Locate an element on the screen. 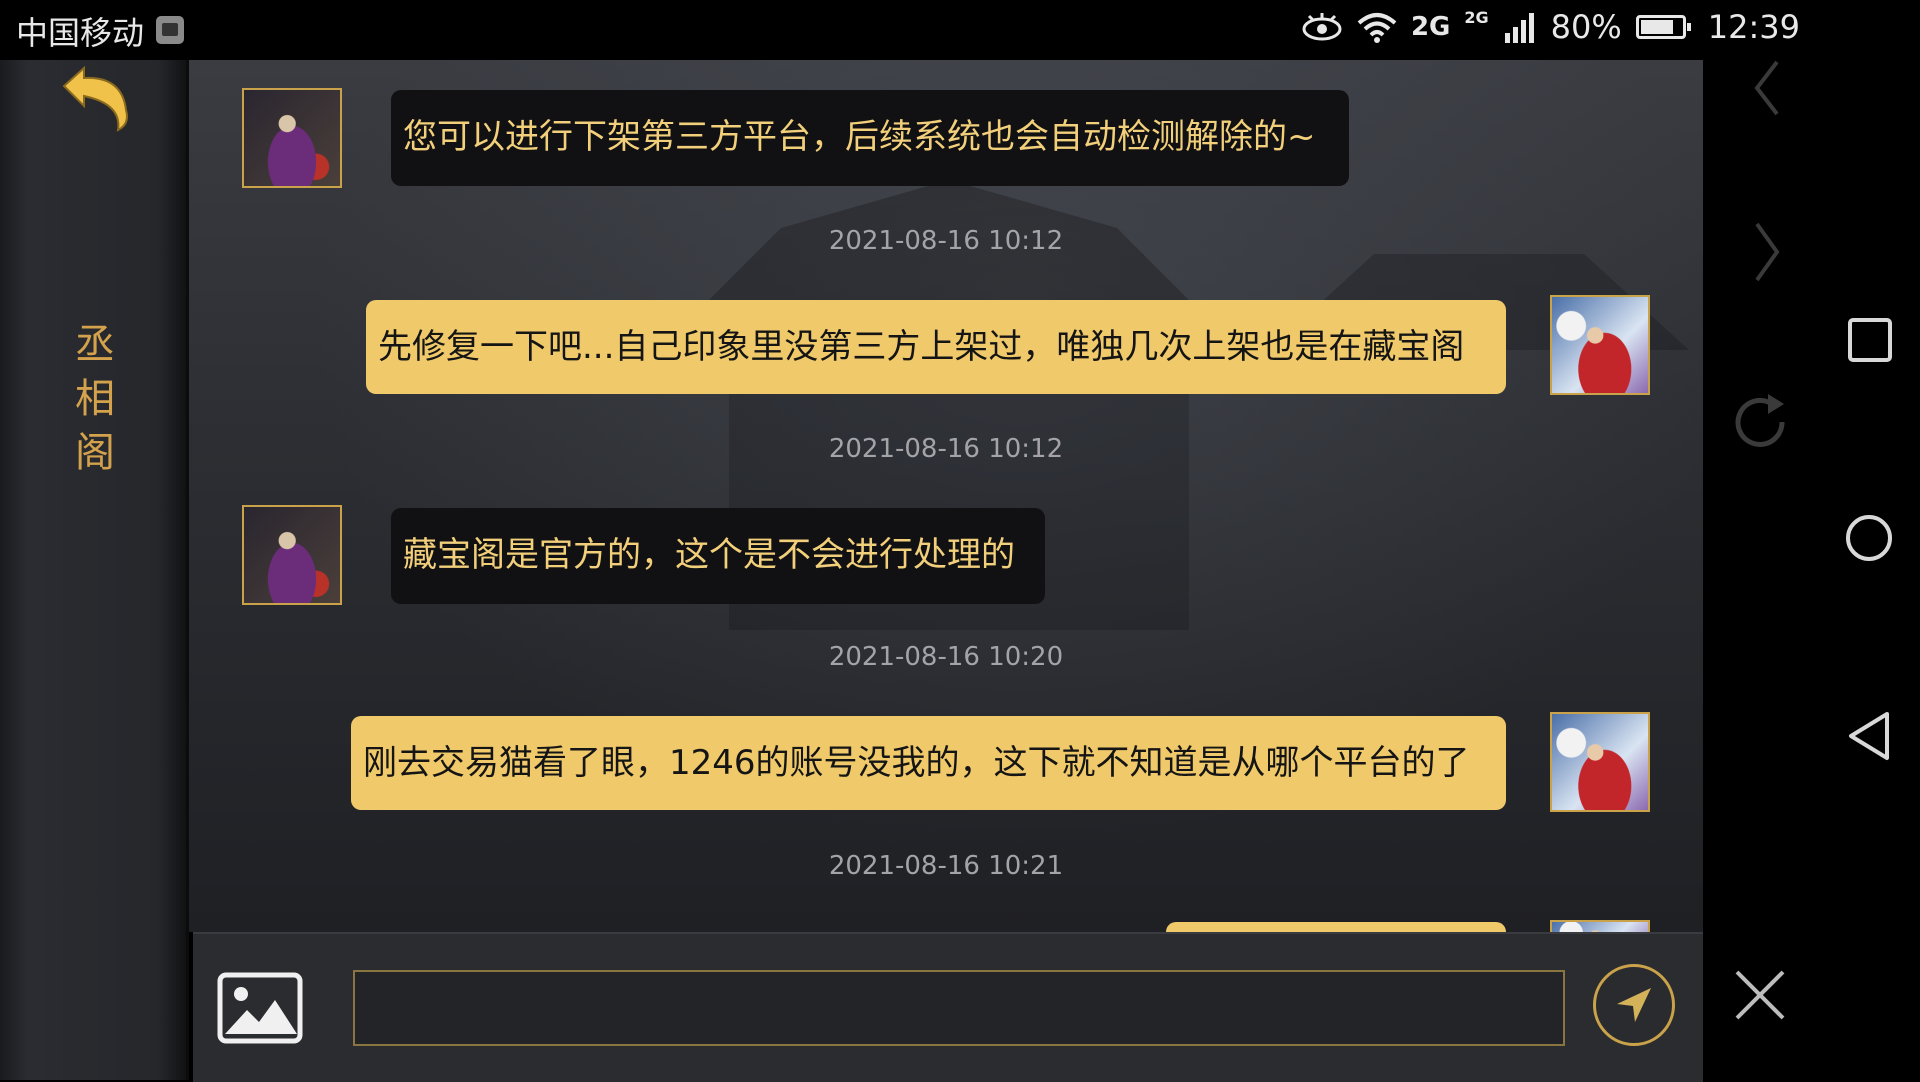 The height and width of the screenshot is (1082, 1920). message-bubble-received: 藏宝阁是官方的，这个是不会进行处理的 is located at coordinates (718, 556).